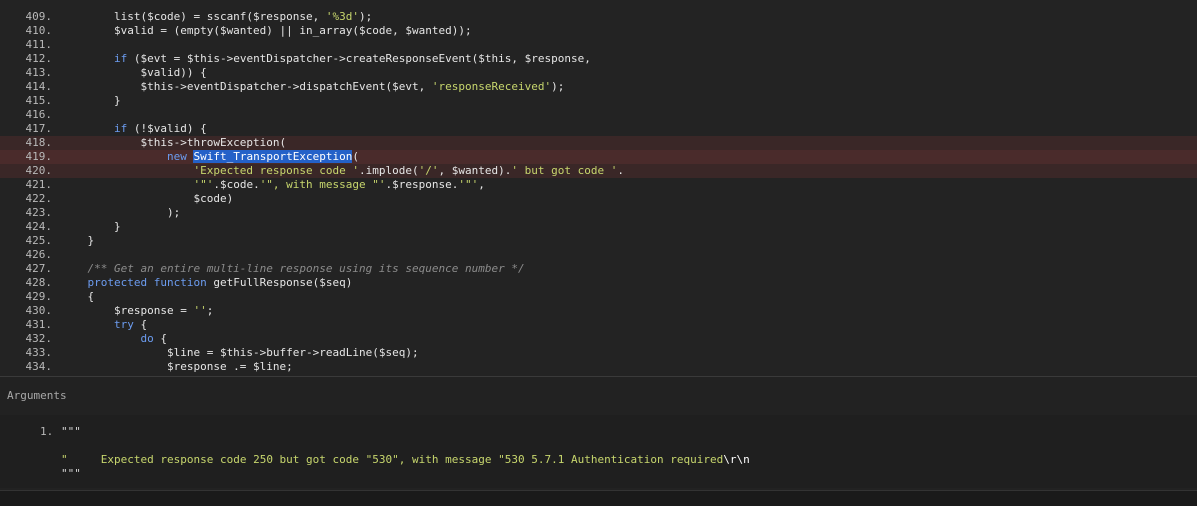  I want to click on line-source: $response = '';, so click(137, 311).